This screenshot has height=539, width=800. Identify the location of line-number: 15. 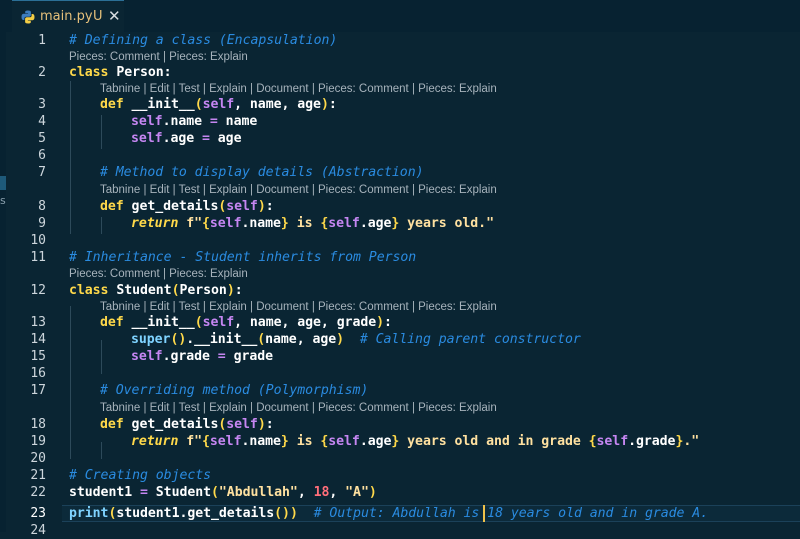
(38, 356).